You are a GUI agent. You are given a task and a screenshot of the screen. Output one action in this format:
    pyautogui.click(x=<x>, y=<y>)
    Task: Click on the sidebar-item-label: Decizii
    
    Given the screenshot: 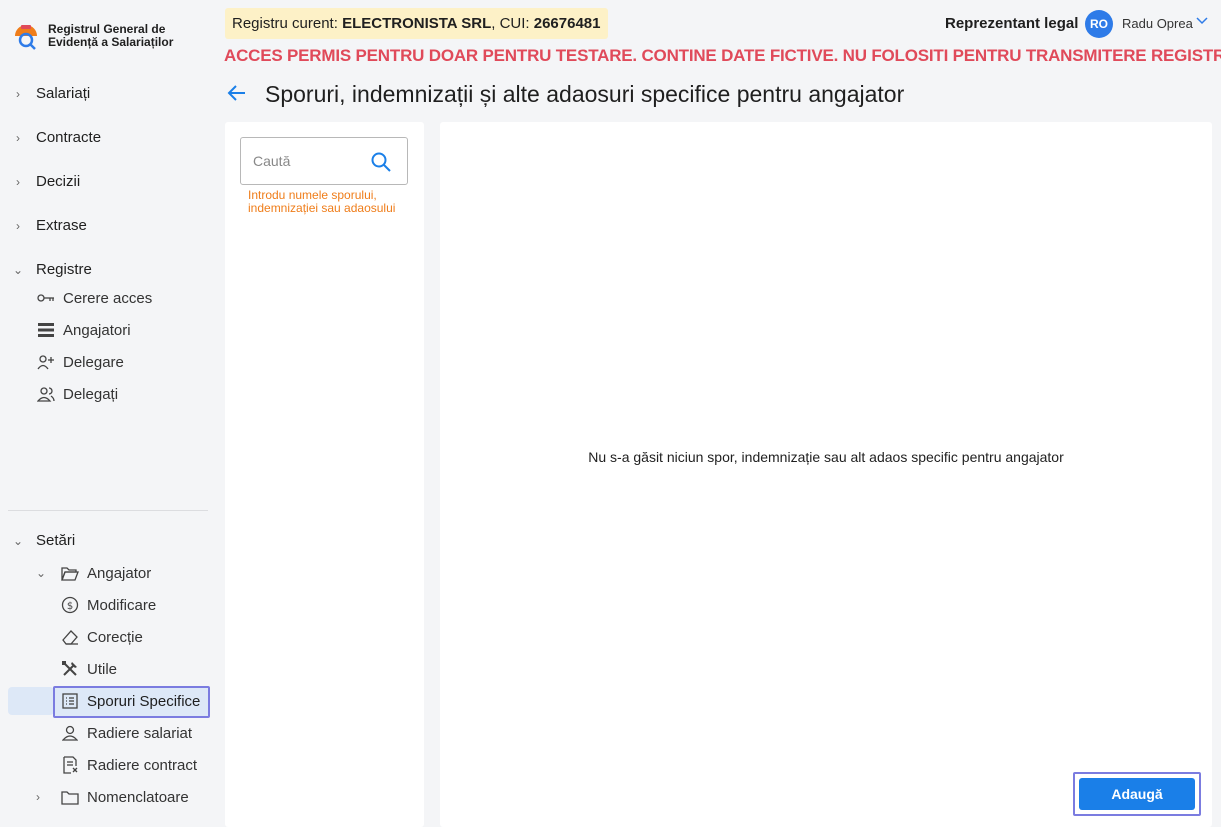 What is the action you would take?
    pyautogui.click(x=58, y=181)
    